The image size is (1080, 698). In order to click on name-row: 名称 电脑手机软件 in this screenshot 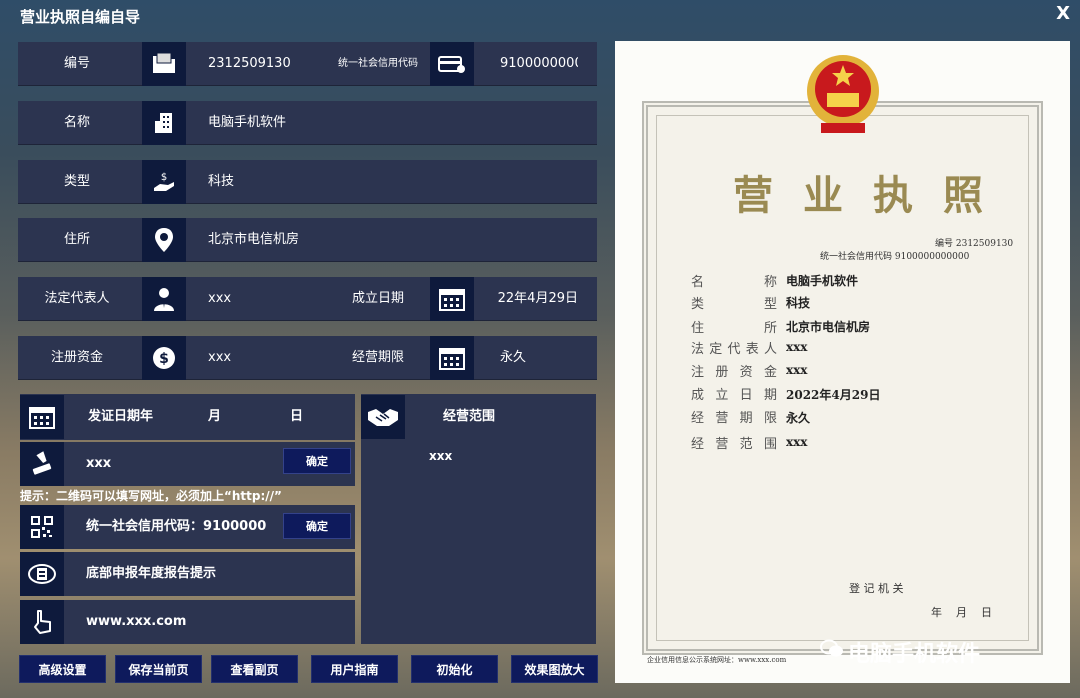, I will do `click(307, 123)`.